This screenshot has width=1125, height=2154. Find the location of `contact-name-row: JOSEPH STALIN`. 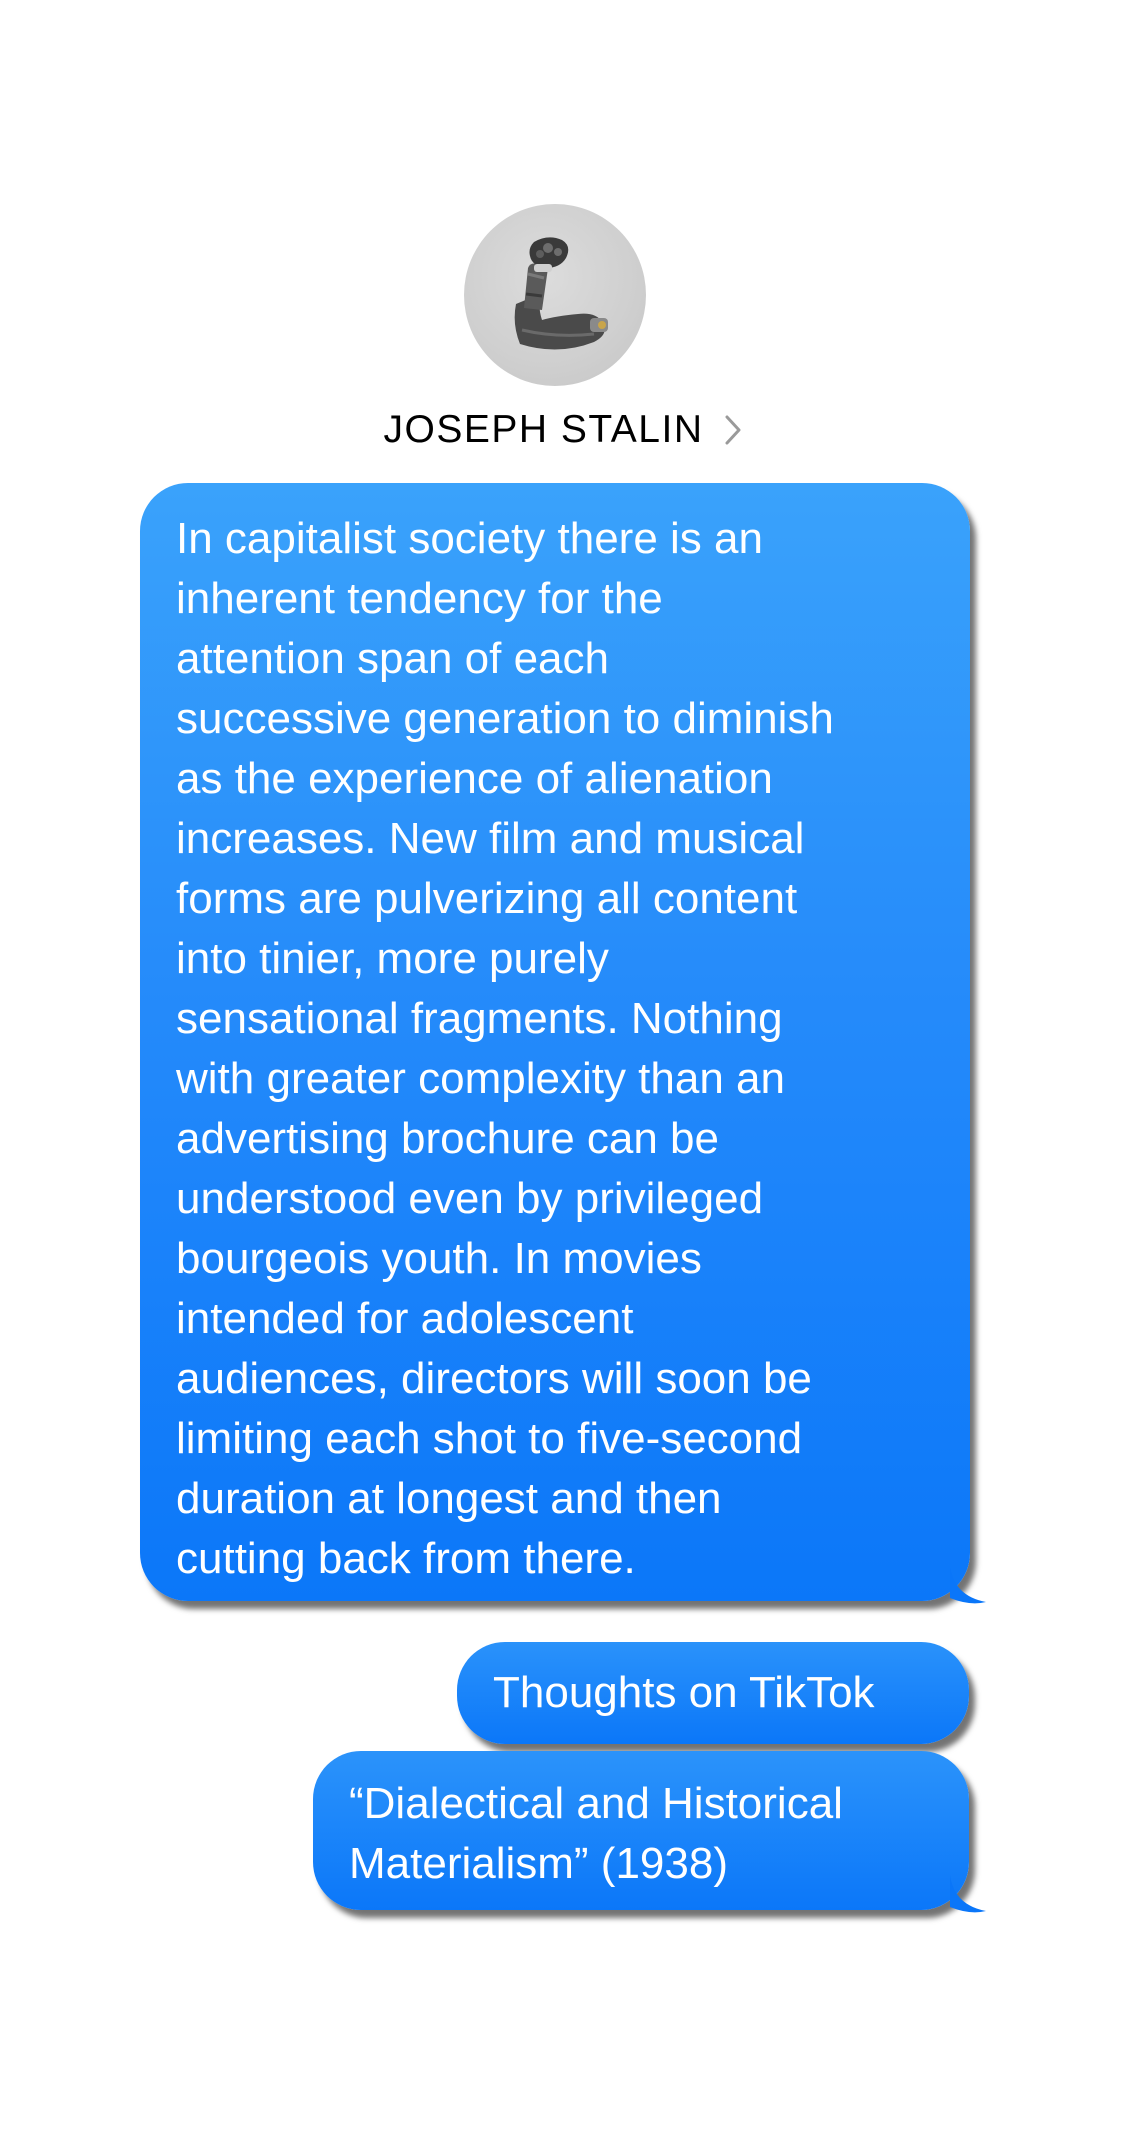

contact-name-row: JOSEPH STALIN is located at coordinates (562, 430).